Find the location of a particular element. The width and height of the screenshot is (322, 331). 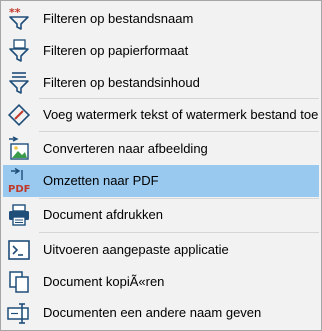

menu-item-label: Uitvoeren aangepaste applicatie is located at coordinates (136, 249).